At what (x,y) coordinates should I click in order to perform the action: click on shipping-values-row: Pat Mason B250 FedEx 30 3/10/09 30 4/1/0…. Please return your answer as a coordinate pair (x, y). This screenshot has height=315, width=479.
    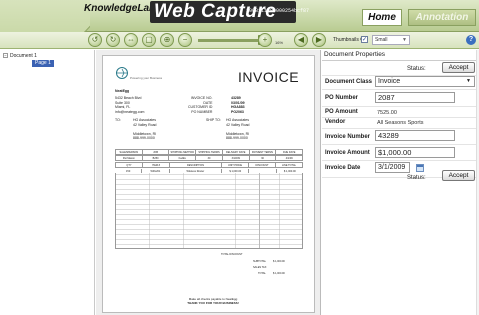
    Looking at the image, I should click on (209, 158).